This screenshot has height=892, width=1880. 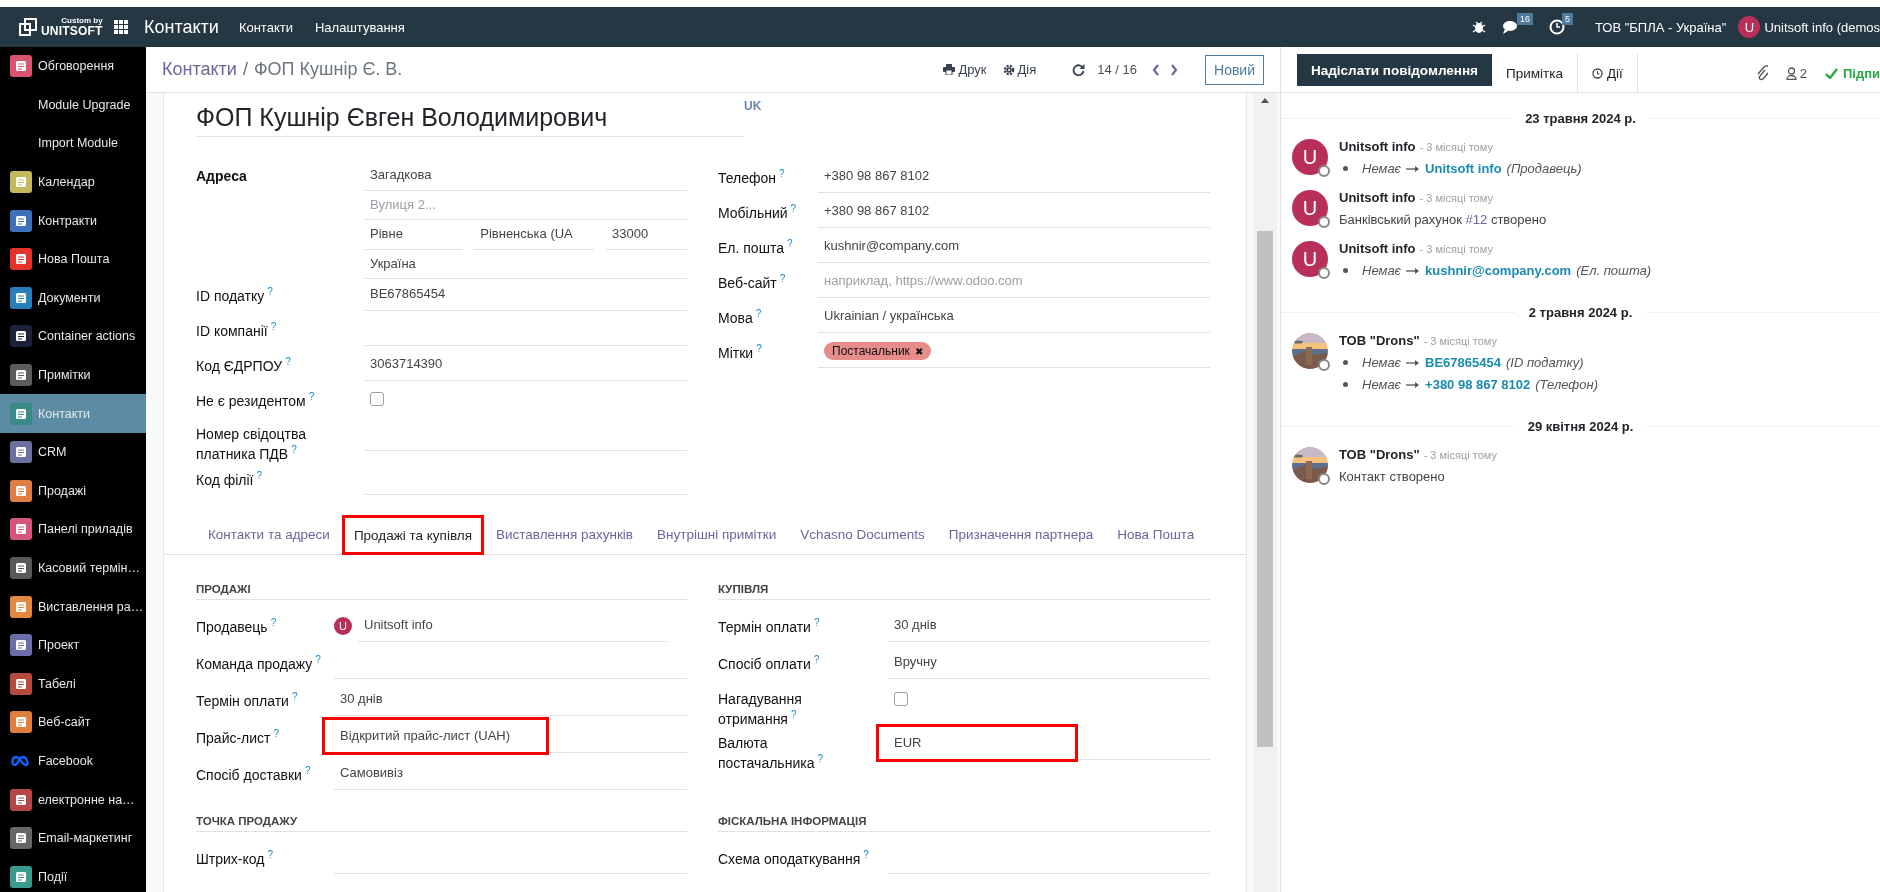 I want to click on tab: Внутрішні примітки, so click(x=717, y=541).